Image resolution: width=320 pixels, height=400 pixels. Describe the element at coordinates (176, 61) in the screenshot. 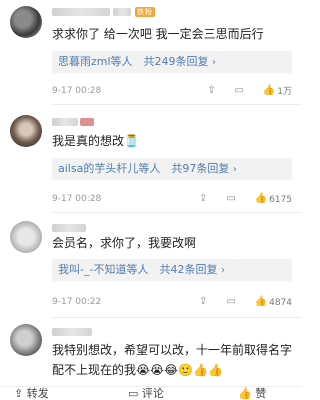

I see `reply-total: 共249条回复` at that location.